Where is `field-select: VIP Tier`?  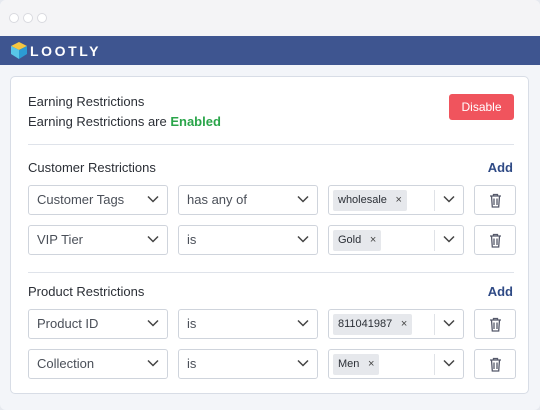
field-select: VIP Tier is located at coordinates (98, 240).